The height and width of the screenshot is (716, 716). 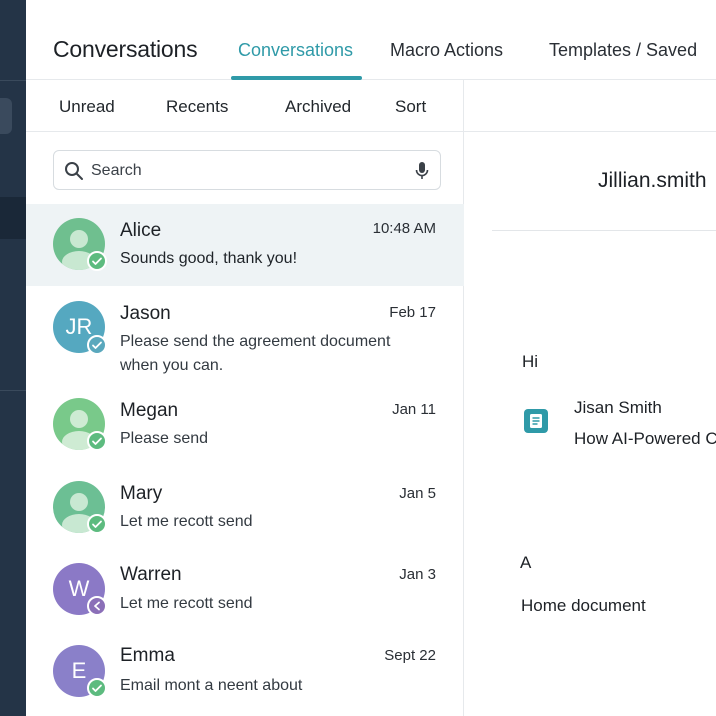 What do you see at coordinates (13, 218) in the screenshot?
I see `rail-selected-item` at bounding box center [13, 218].